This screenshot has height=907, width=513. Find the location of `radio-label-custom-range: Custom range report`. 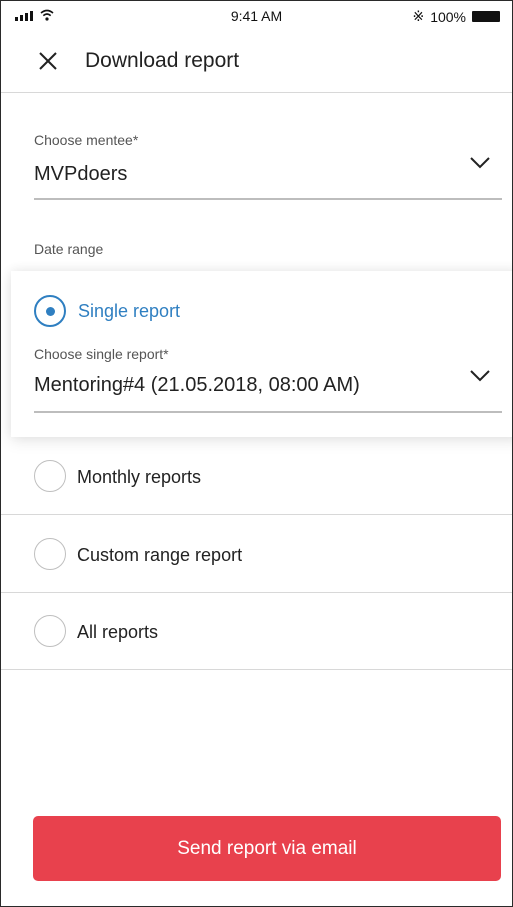

radio-label-custom-range: Custom range report is located at coordinates (160, 555).